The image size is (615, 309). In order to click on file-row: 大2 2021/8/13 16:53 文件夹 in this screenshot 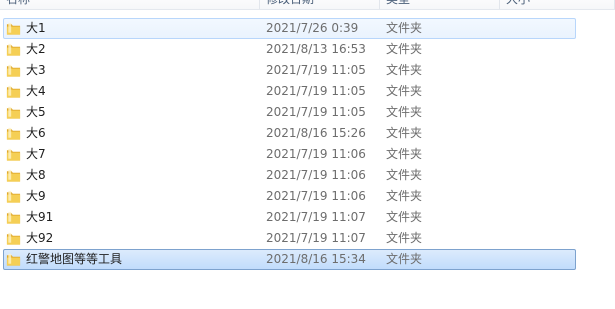, I will do `click(307, 49)`.